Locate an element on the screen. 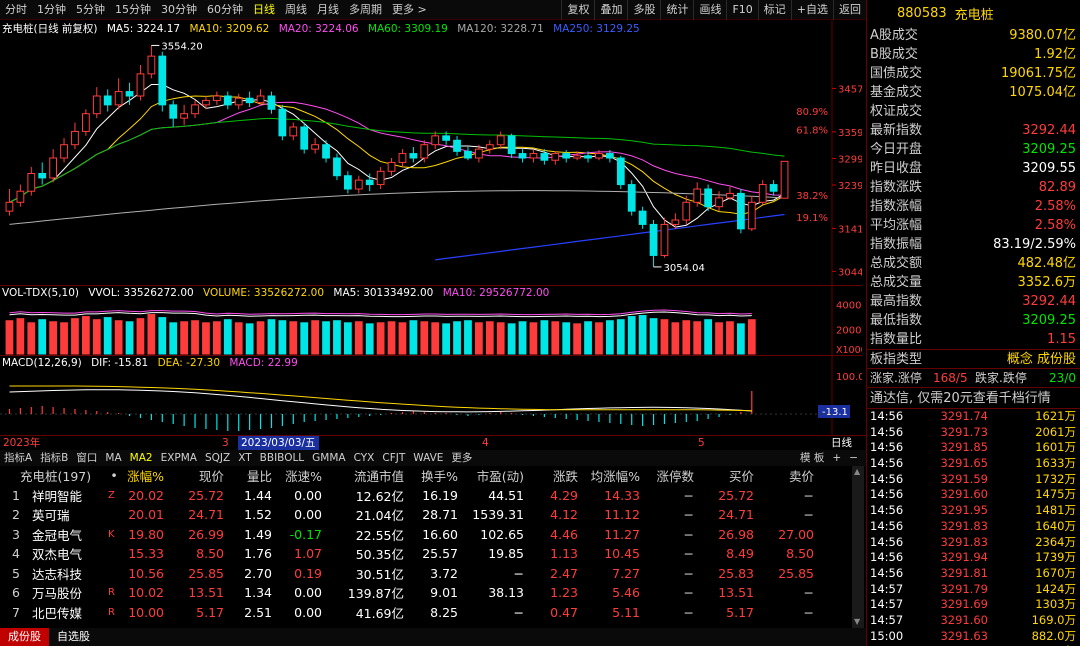  trade-time: 14:56 is located at coordinates (887, 494).